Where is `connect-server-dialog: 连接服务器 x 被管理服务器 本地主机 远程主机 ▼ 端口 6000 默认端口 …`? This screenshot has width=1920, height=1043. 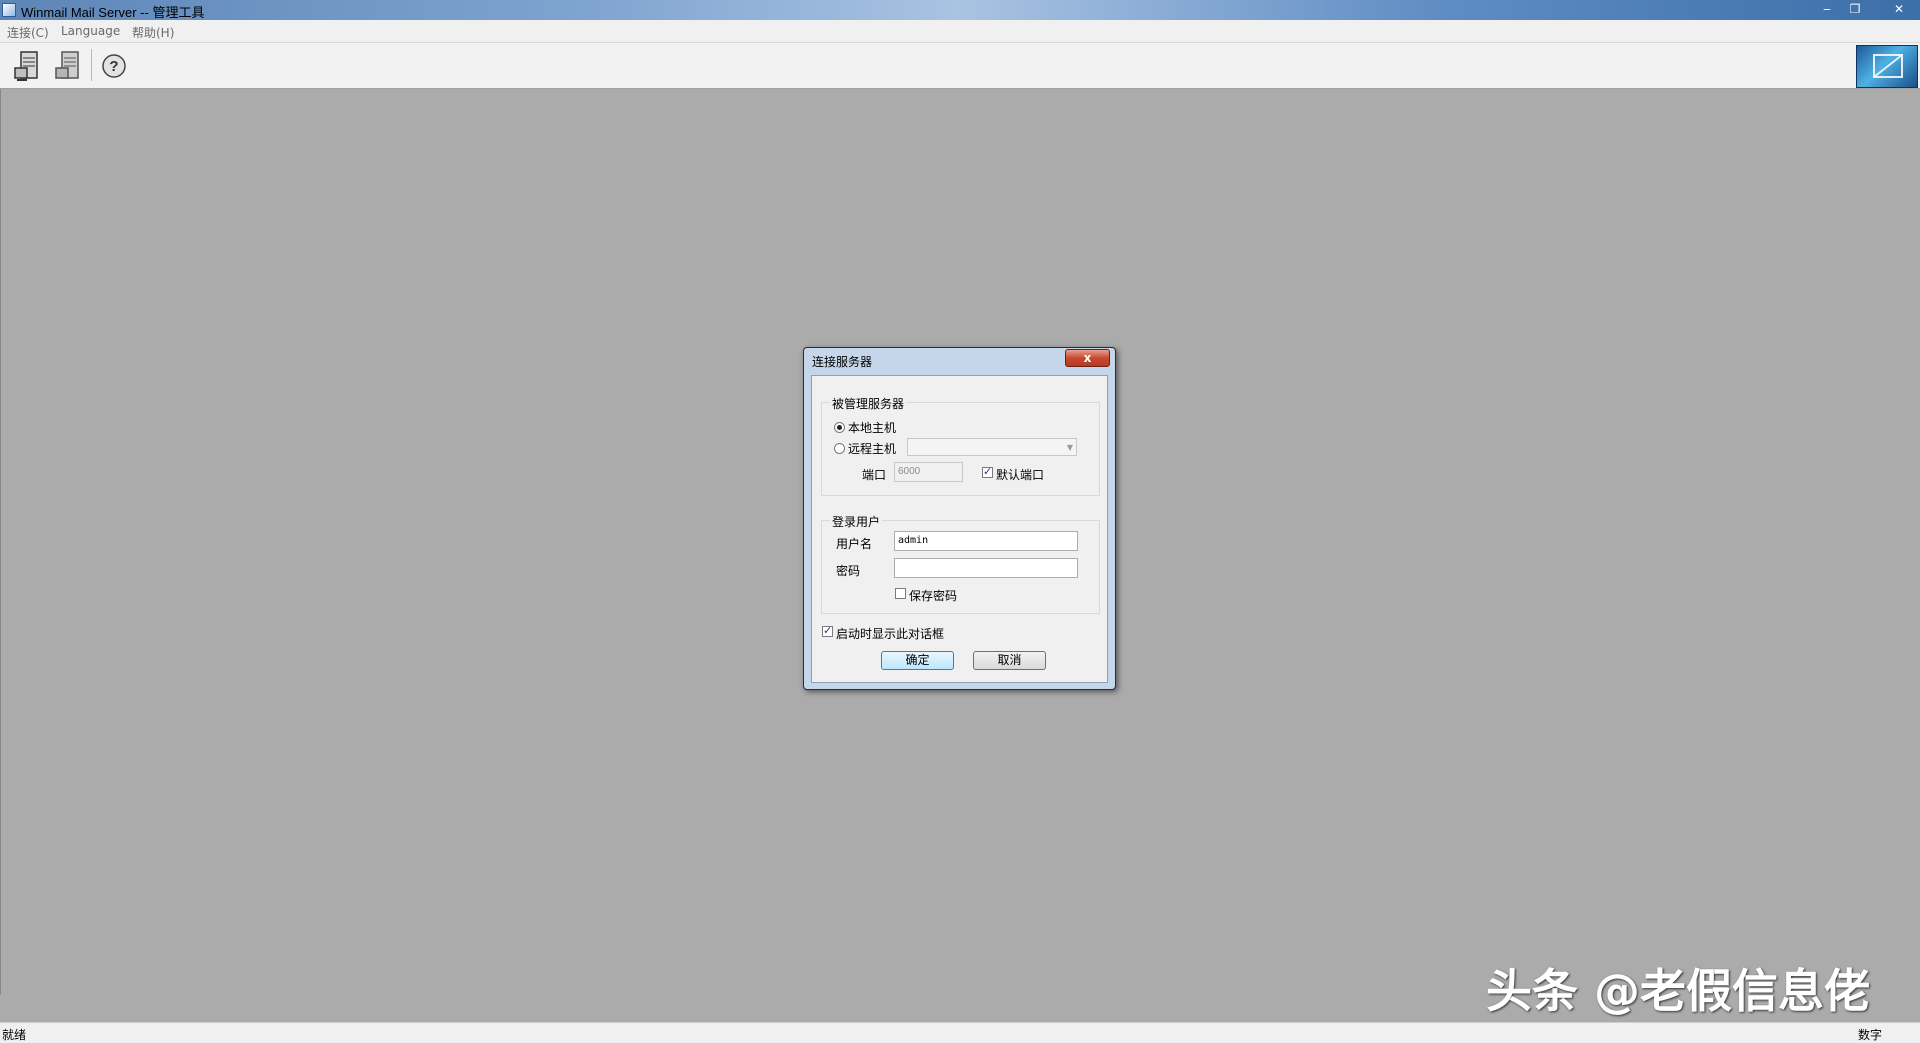 connect-server-dialog: 连接服务器 x 被管理服务器 本地主机 远程主机 ▼ 端口 6000 默认端口 … is located at coordinates (959, 518).